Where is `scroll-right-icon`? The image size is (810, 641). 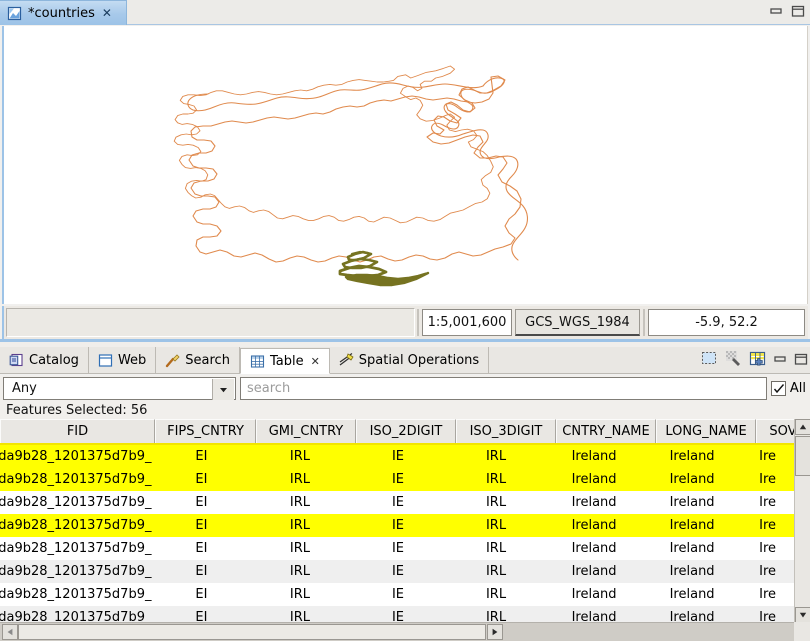 scroll-right-icon is located at coordinates (495, 632).